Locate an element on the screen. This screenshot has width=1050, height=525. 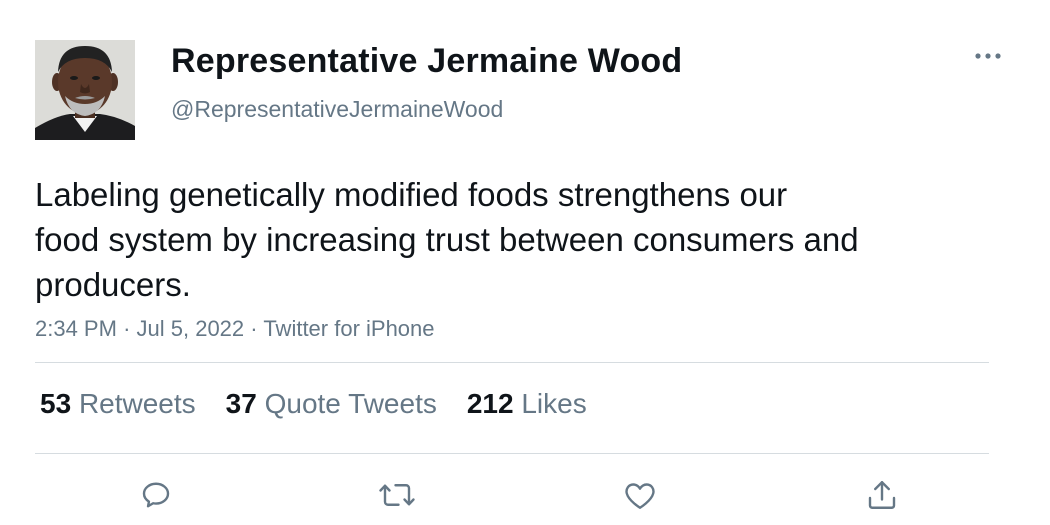
reply-button is located at coordinates (156, 495).